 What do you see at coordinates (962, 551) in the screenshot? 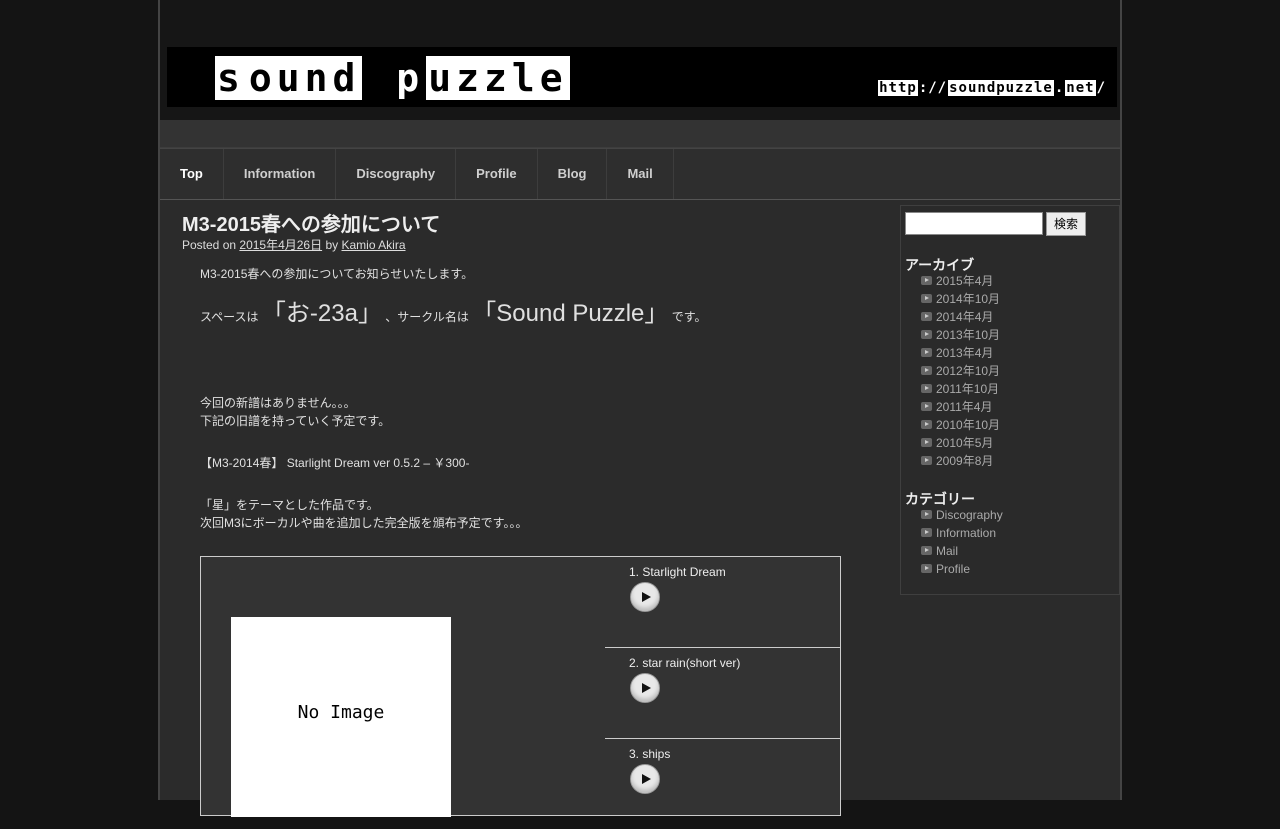
I see `category-item: Mail` at bounding box center [962, 551].